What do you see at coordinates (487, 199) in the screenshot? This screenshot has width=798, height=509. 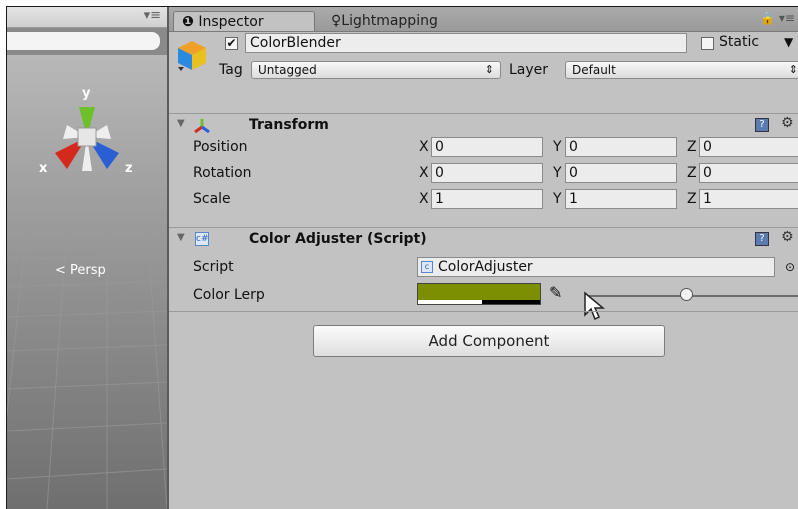 I see `scale-x-field: 1` at bounding box center [487, 199].